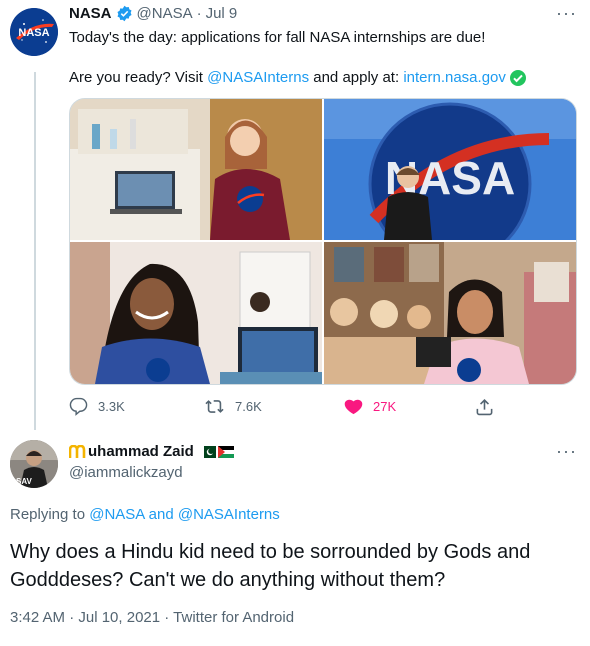  Describe the element at coordinates (233, 406) in the screenshot. I see `retweet-action: 7.6K` at that location.